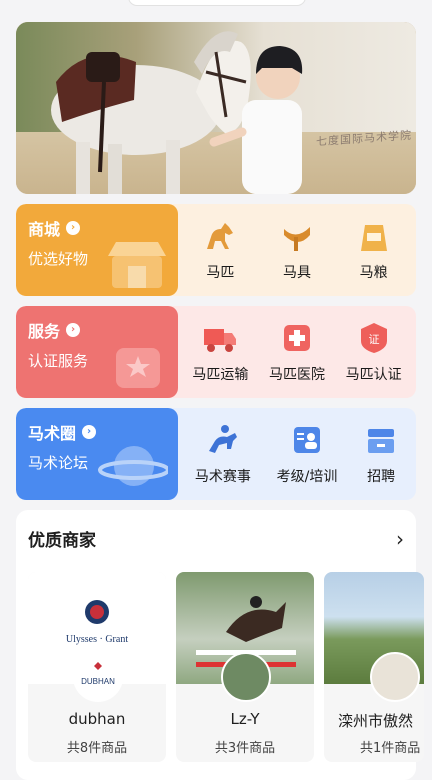 This screenshot has width=432, height=780. I want to click on service-section: 服务 › 认证服务 马匹运输 马匹医院 证 马匹认证, so click(216, 352).